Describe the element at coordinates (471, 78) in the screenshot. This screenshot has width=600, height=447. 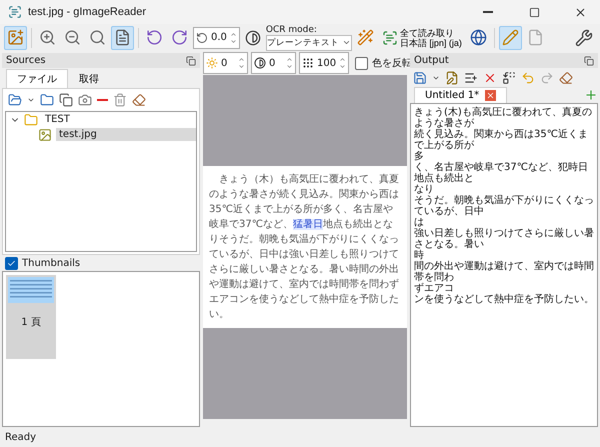
I see `append-icon` at that location.